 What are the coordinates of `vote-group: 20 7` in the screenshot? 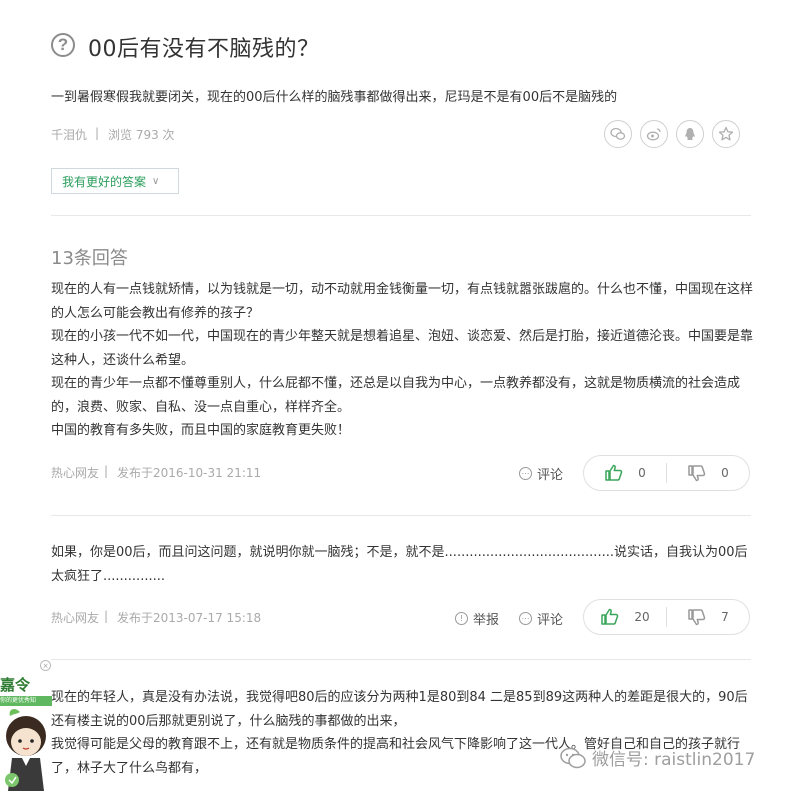 It's located at (666, 617).